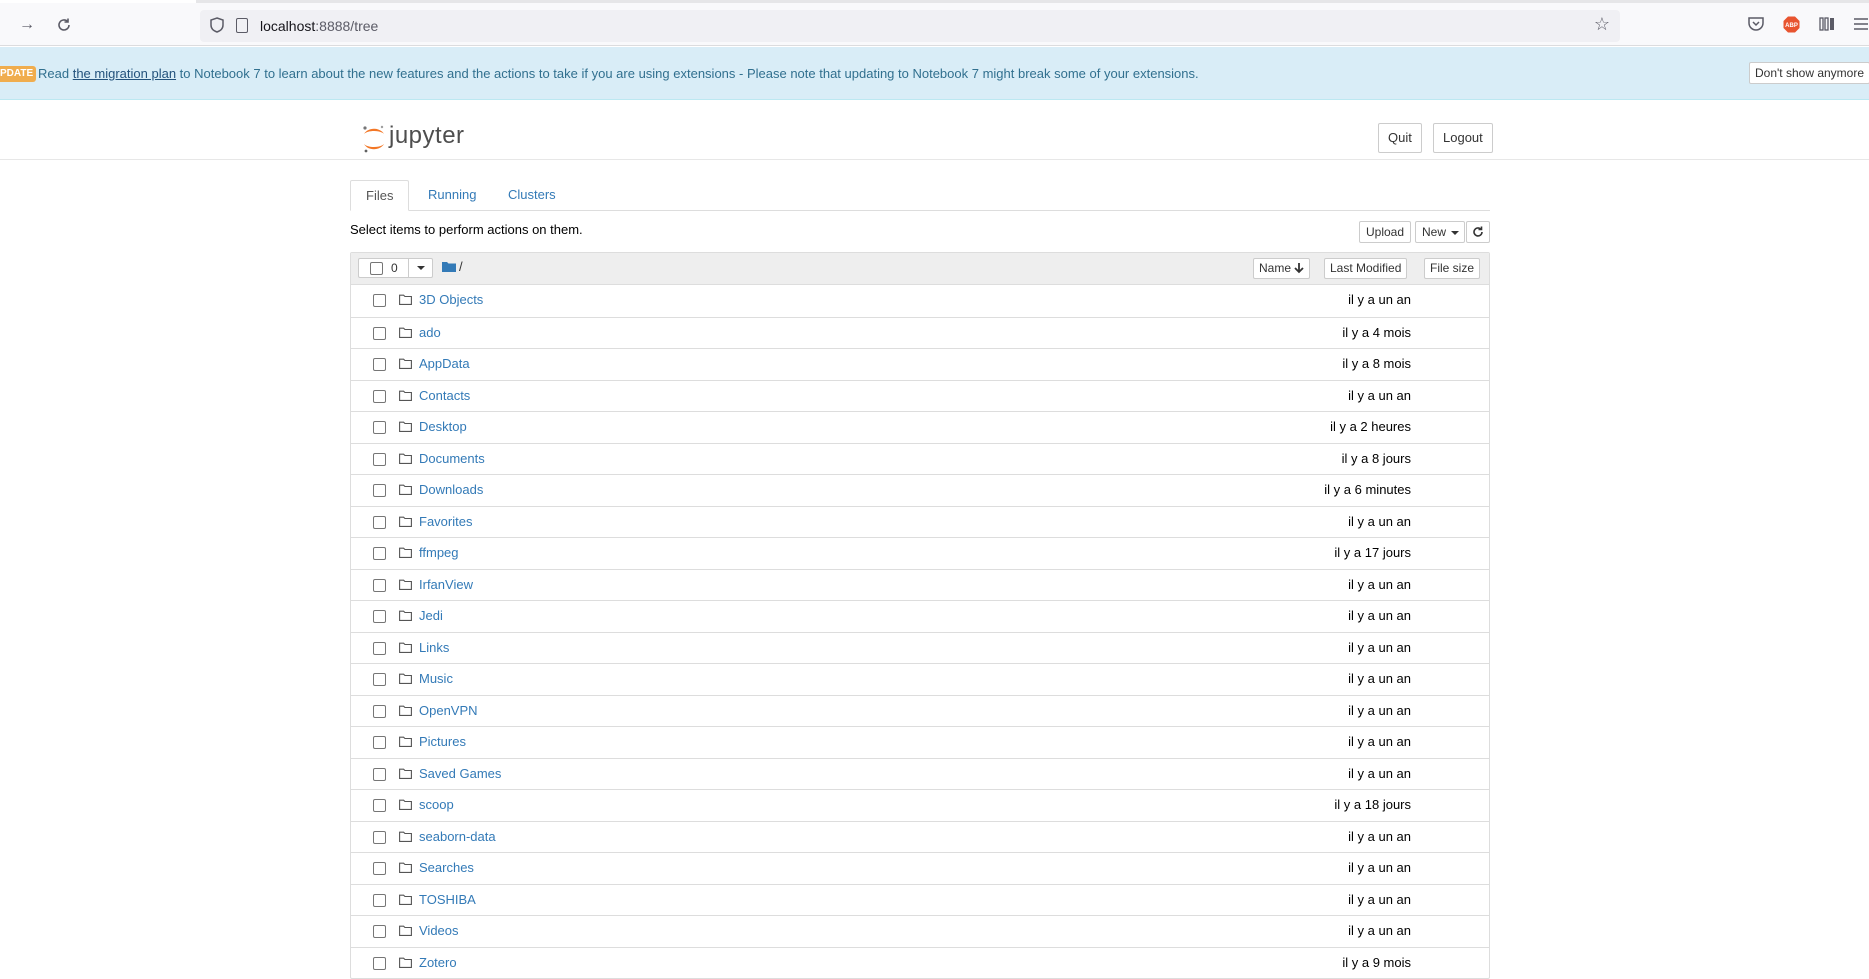 The height and width of the screenshot is (979, 1869). I want to click on jupyter-logo-icon, so click(374, 139).